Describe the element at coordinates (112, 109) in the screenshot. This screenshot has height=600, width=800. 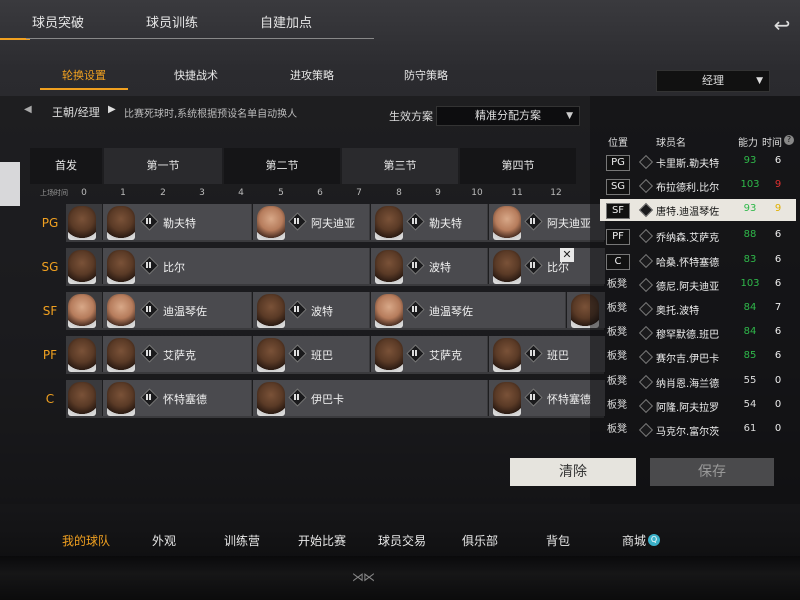
I see `play-icon: ▶` at that location.